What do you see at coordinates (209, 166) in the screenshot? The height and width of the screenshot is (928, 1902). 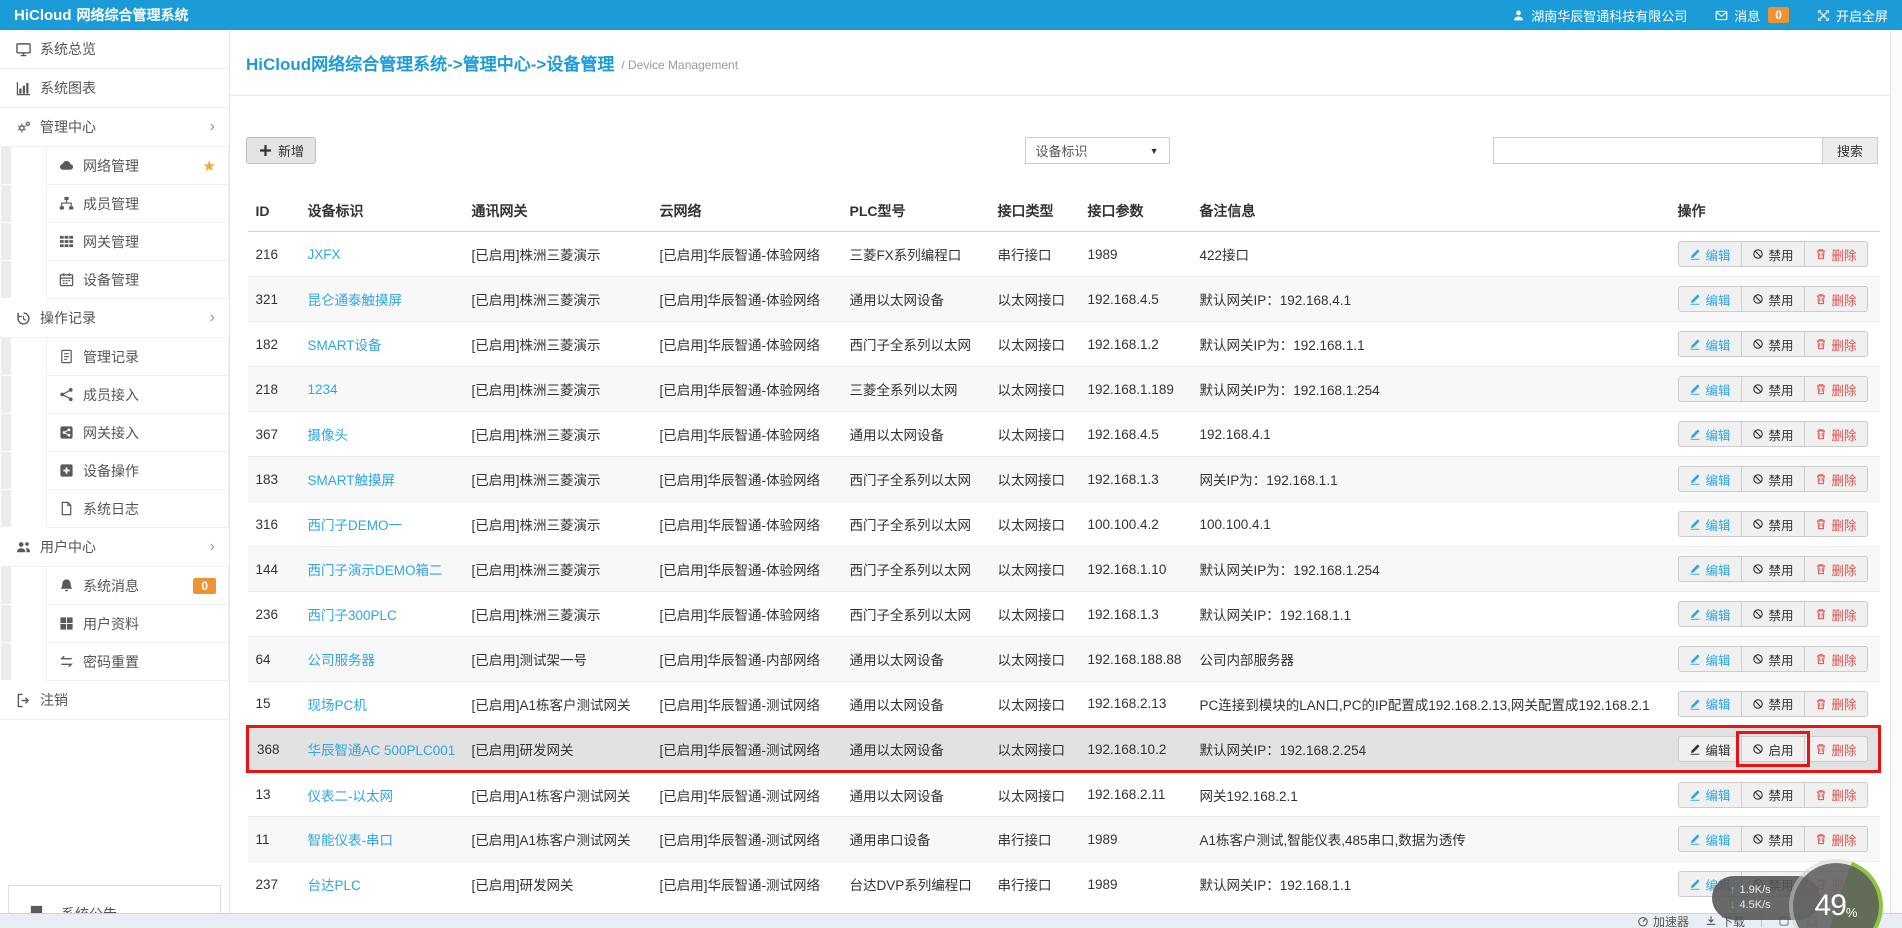 I see `favorite-star-icon: ★` at bounding box center [209, 166].